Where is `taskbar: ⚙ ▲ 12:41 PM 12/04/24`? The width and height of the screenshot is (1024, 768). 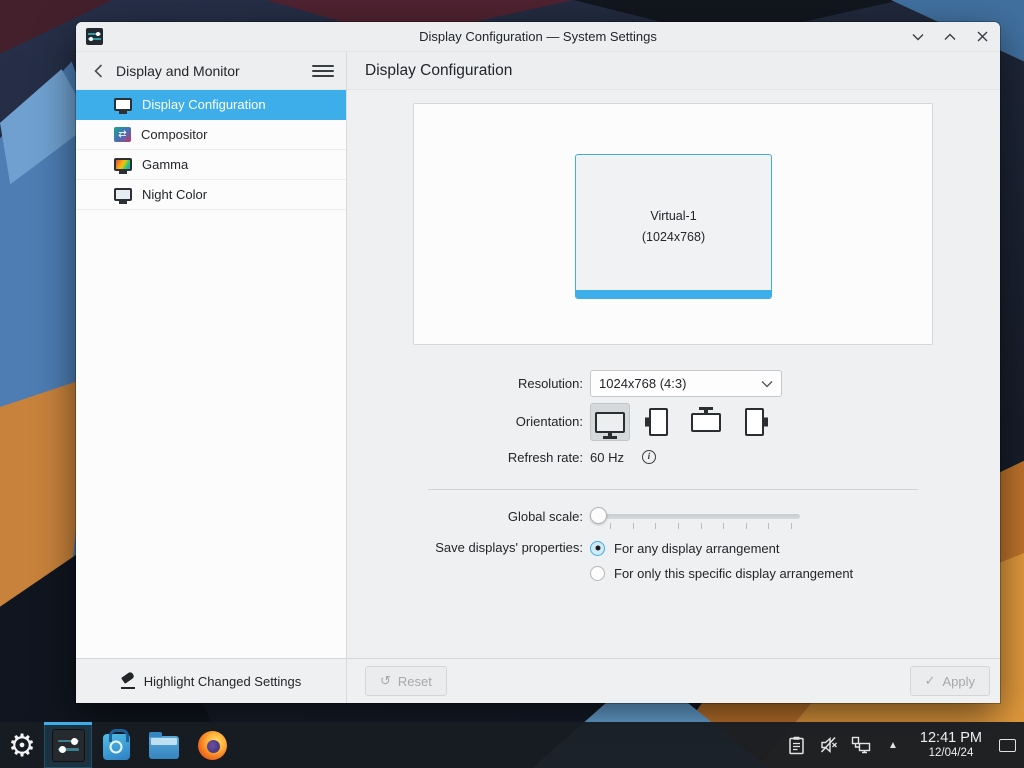 taskbar: ⚙ ▲ 12:41 PM 12/04/24 is located at coordinates (512, 745).